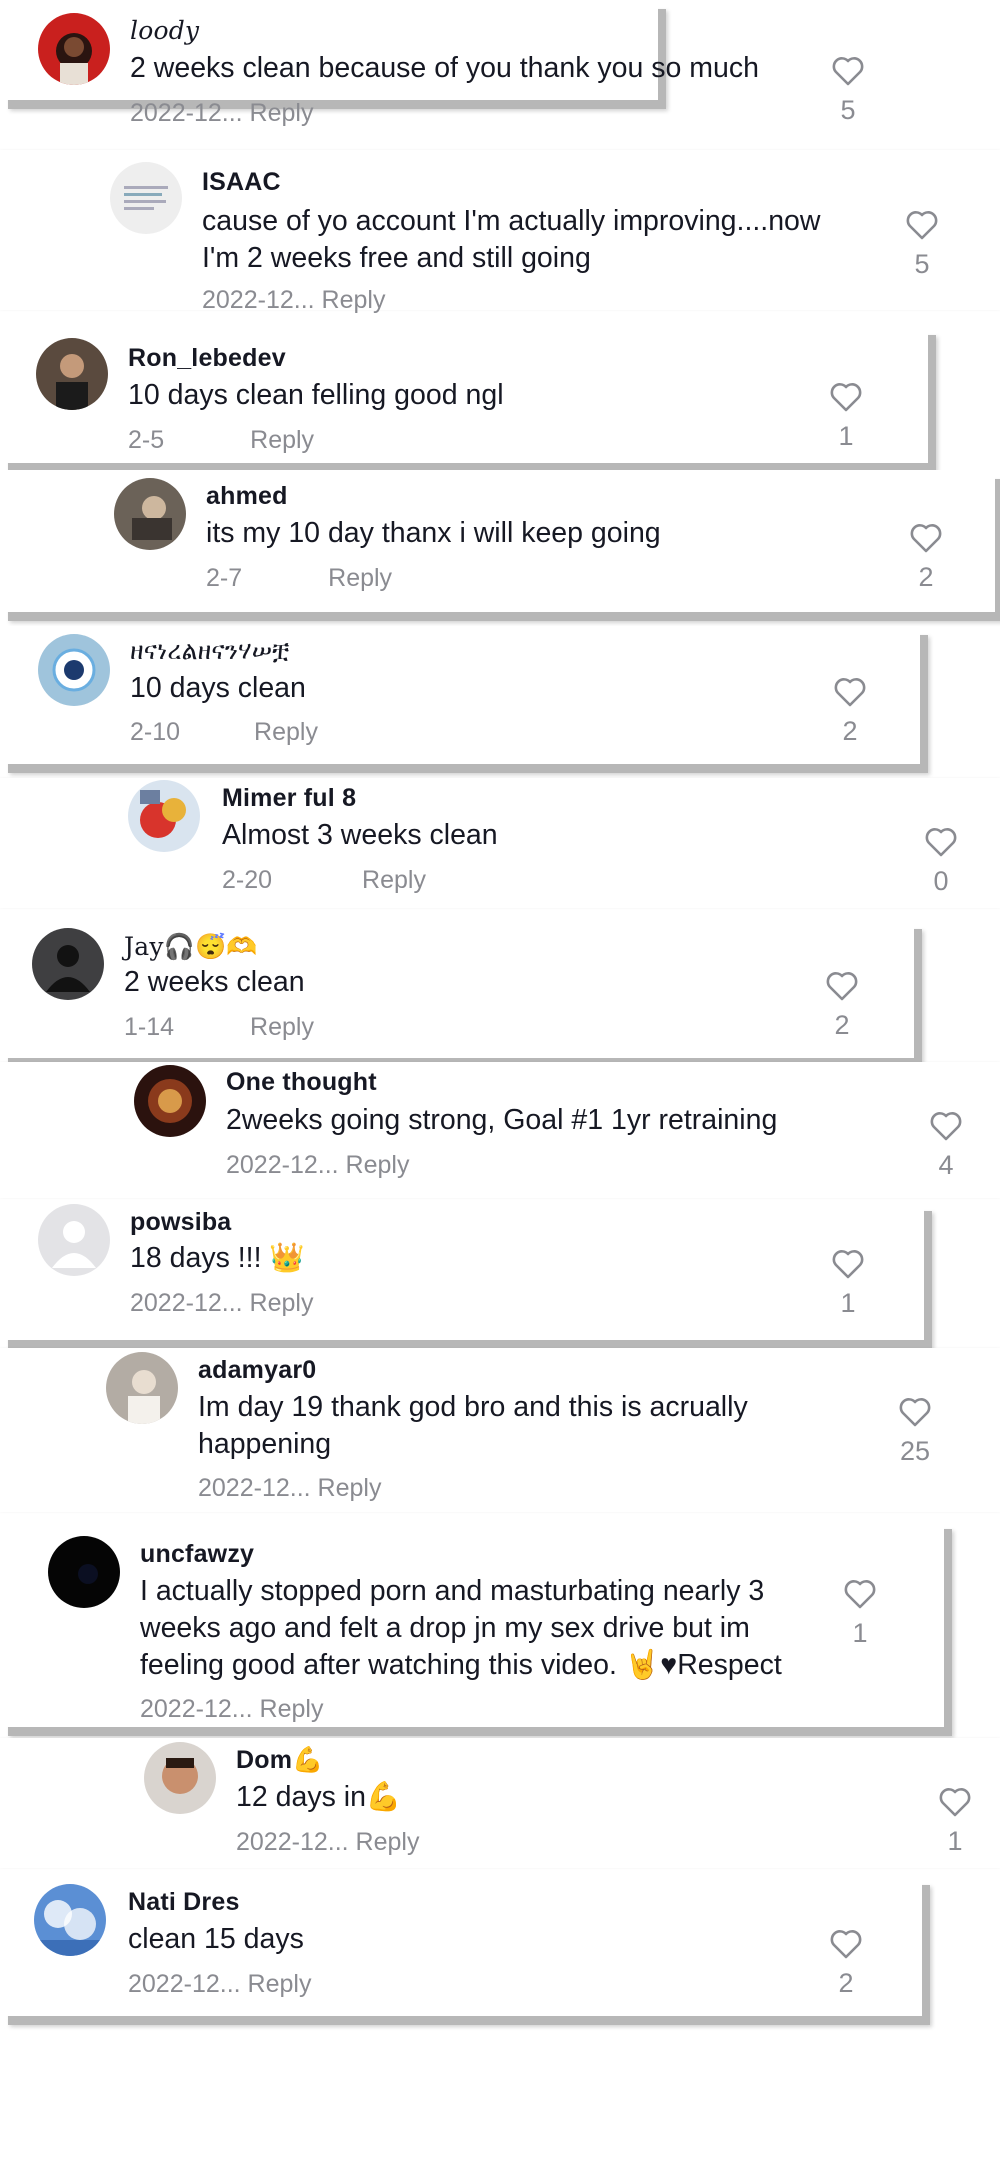 This screenshot has height=2184, width=1000. I want to click on comment-text: 18 days !!! 👑, so click(217, 1258).